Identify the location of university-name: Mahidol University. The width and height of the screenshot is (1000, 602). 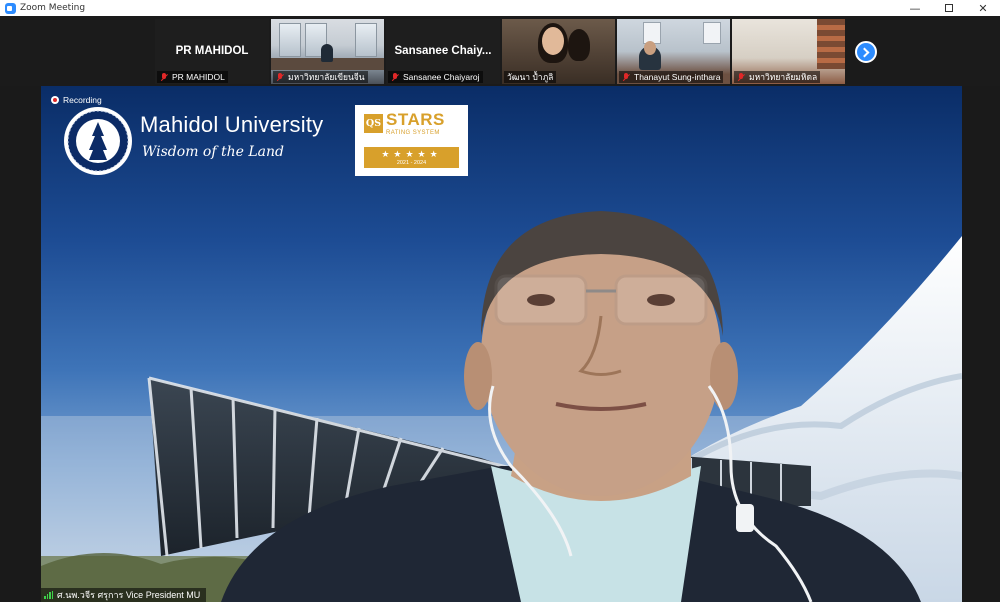
(232, 124).